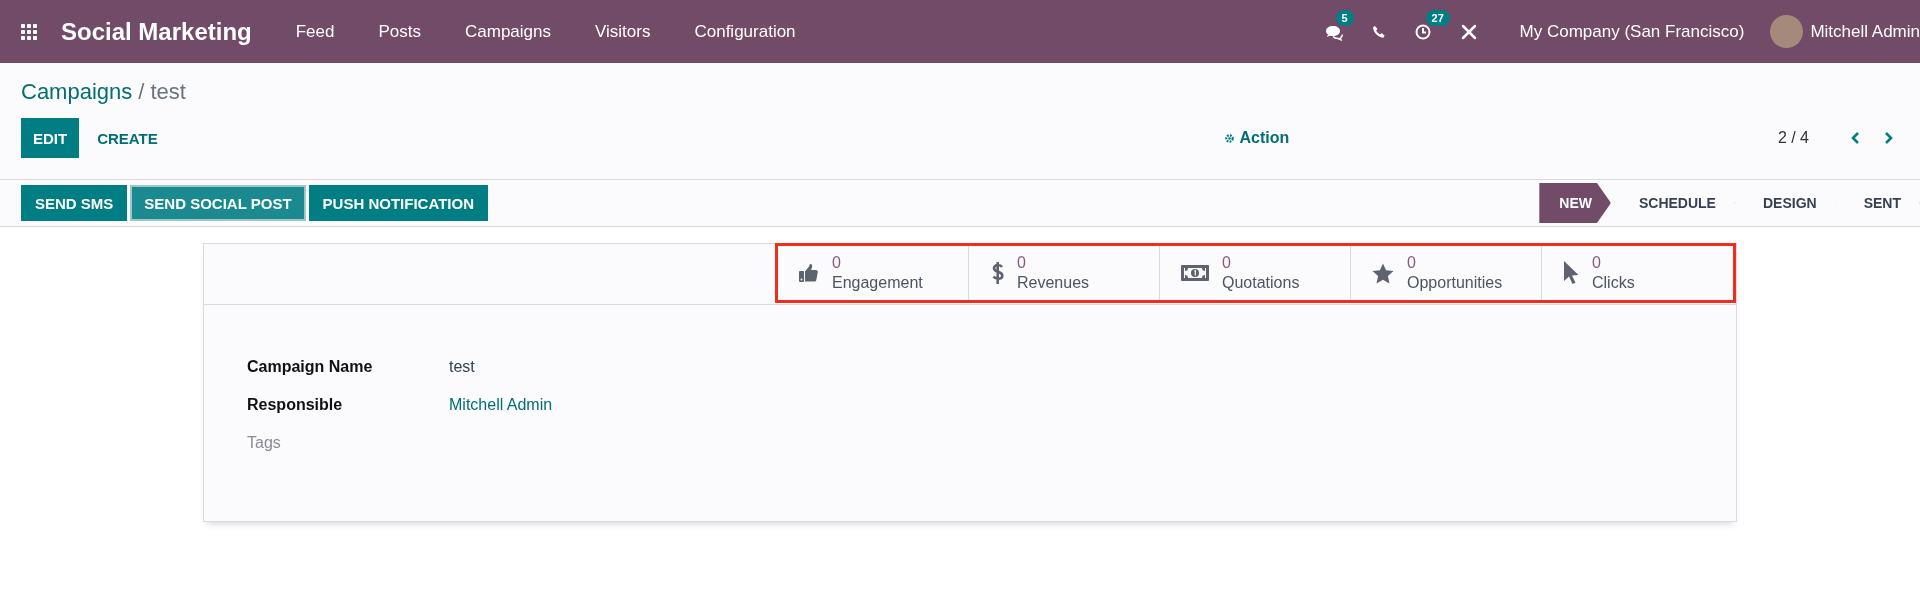  Describe the element at coordinates (1575, 203) in the screenshot. I see `status-stage: NEW` at that location.